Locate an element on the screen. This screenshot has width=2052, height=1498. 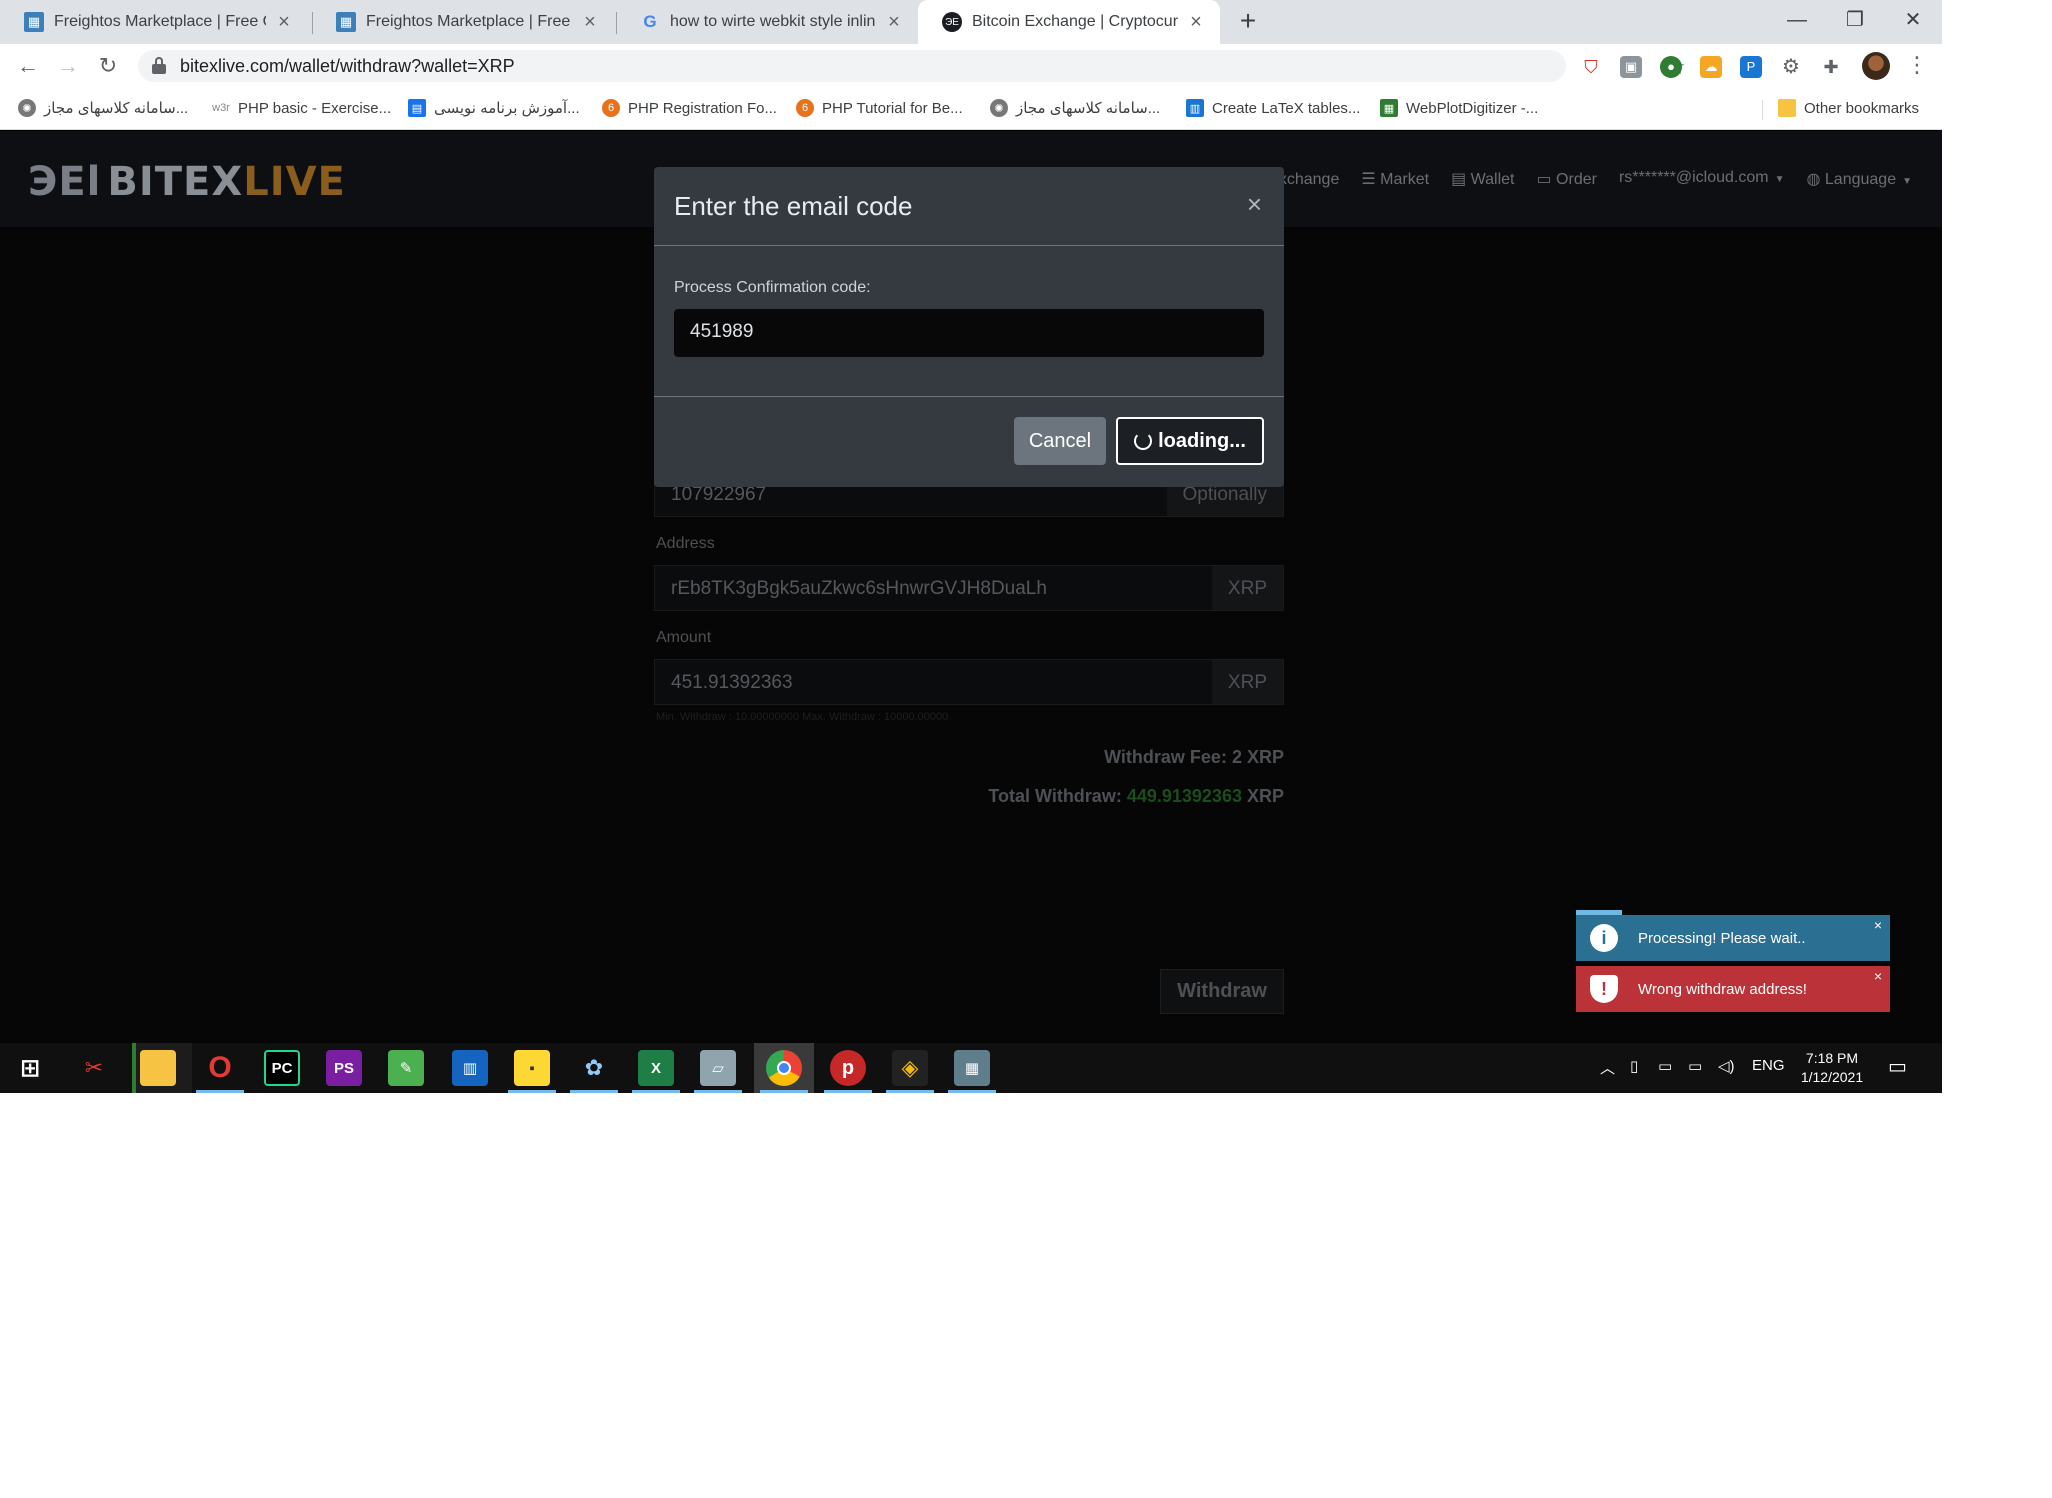
system-clock: 7:18 PM 1/12/2021 is located at coordinates (1832, 1068).